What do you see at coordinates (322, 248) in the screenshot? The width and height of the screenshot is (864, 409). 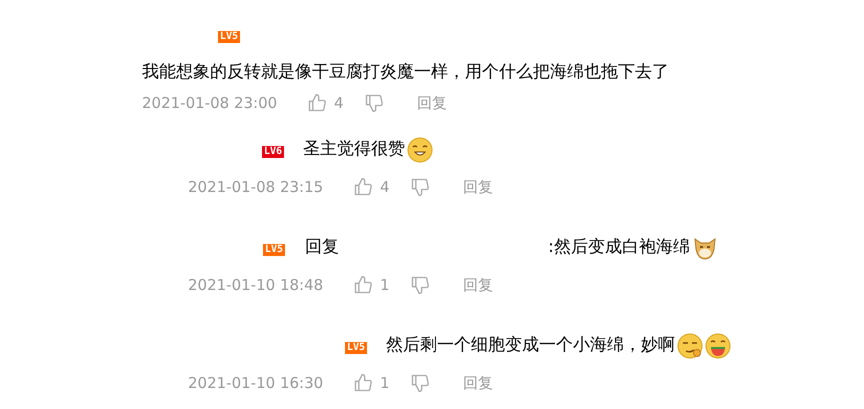 I see `reply-prefix: 回复` at bounding box center [322, 248].